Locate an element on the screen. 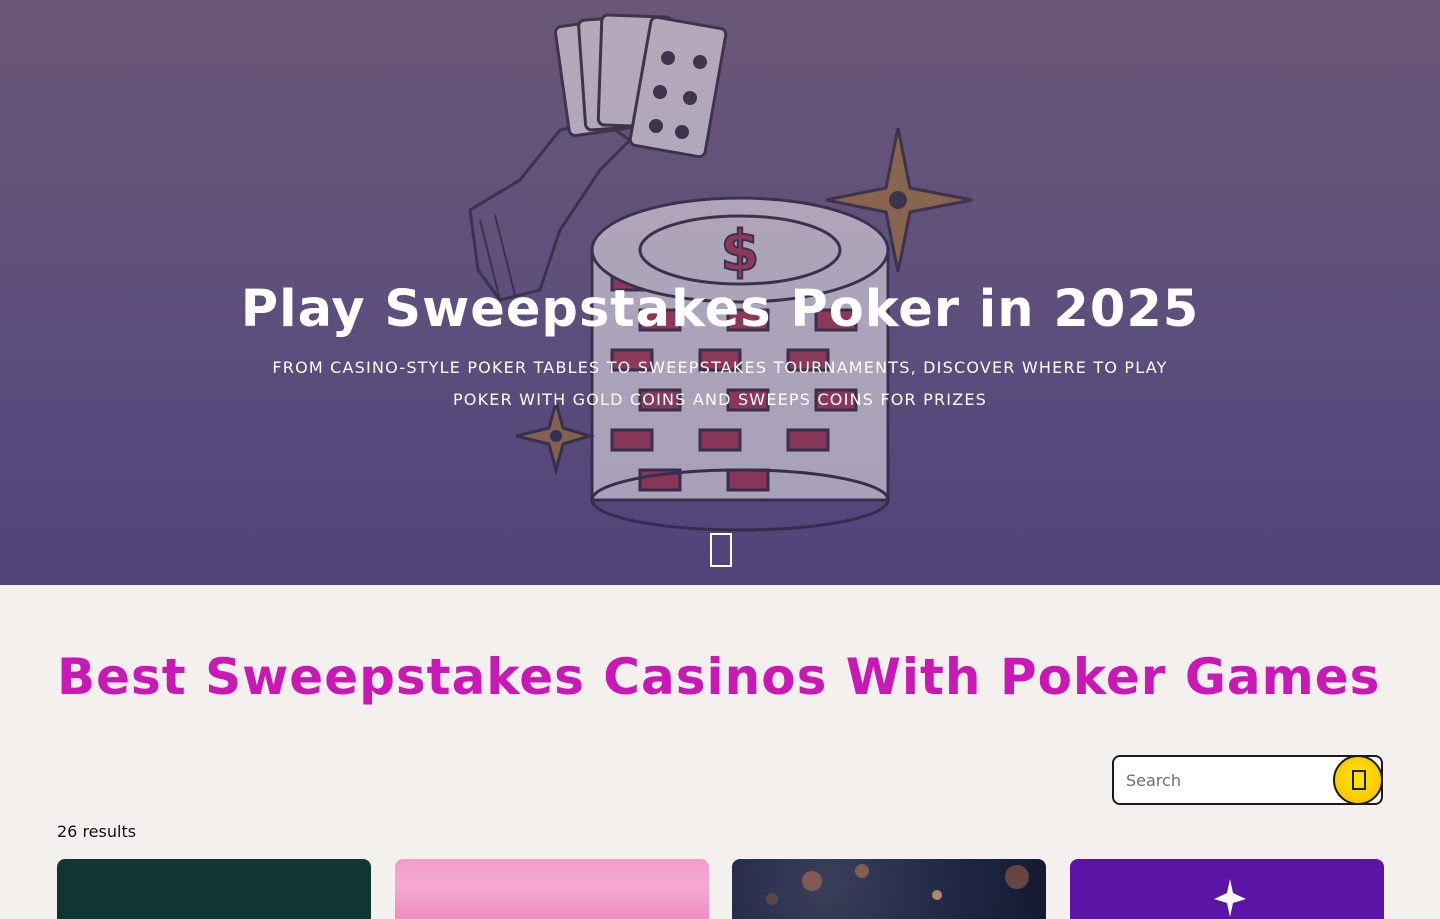  scroll-down-icon is located at coordinates (721, 550).